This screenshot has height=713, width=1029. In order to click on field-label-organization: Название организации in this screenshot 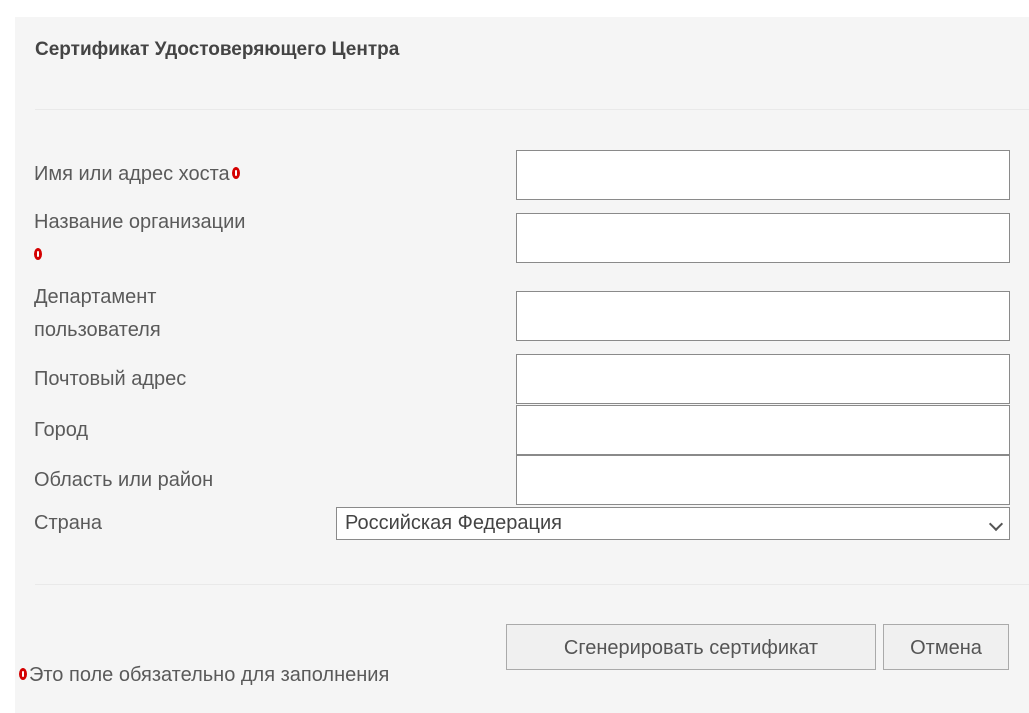, I will do `click(184, 239)`.